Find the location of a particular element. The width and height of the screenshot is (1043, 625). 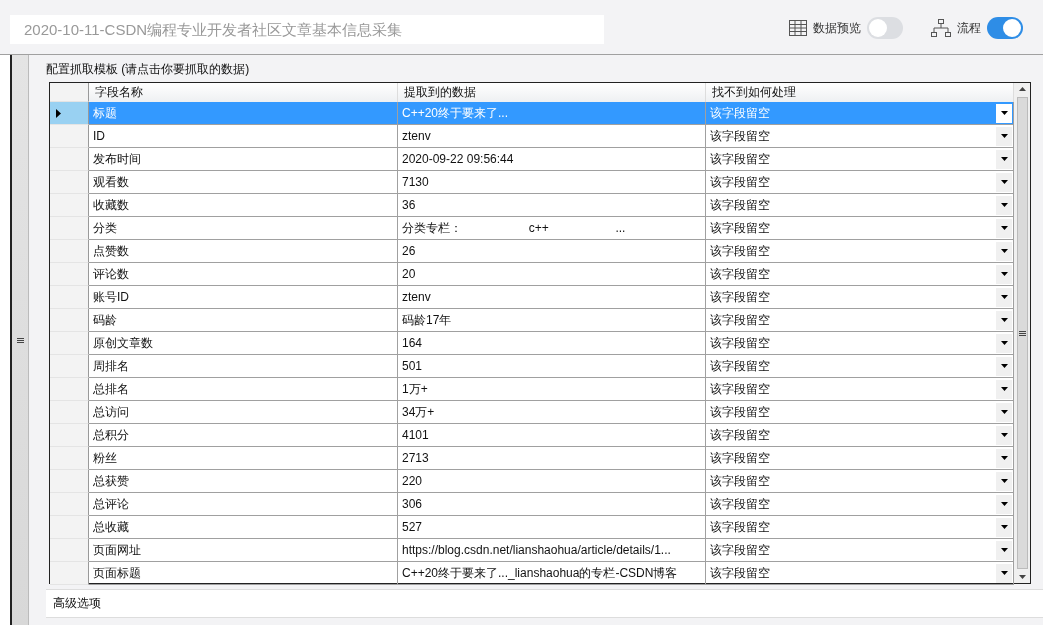

table-cell: 2713 is located at coordinates (552, 458).